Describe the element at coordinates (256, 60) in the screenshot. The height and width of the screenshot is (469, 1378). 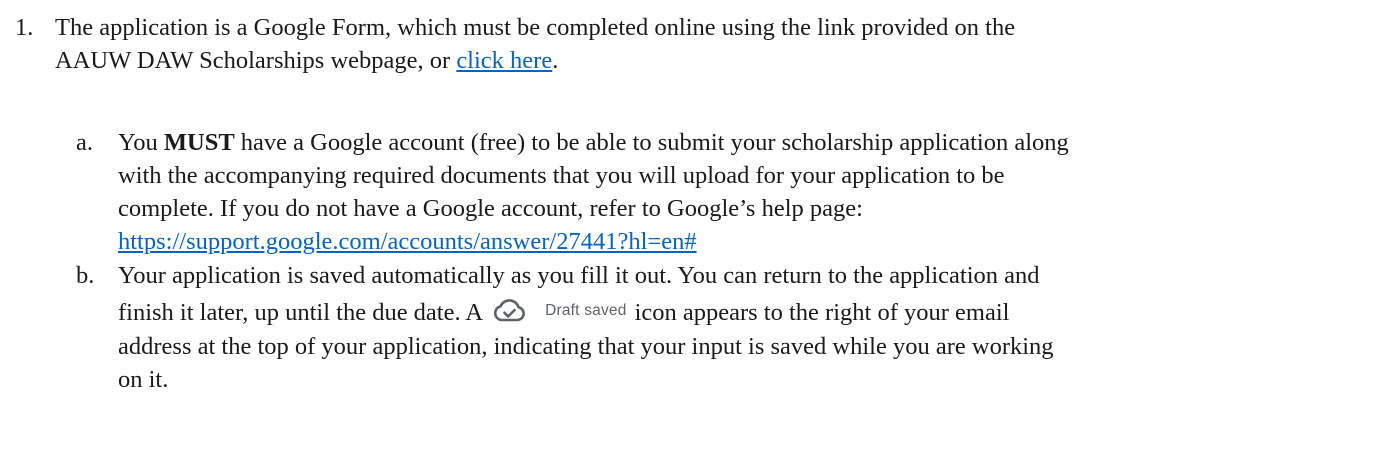
I see `item1-line2-prefix: AAUW DAW Scholarships webpage, or` at that location.